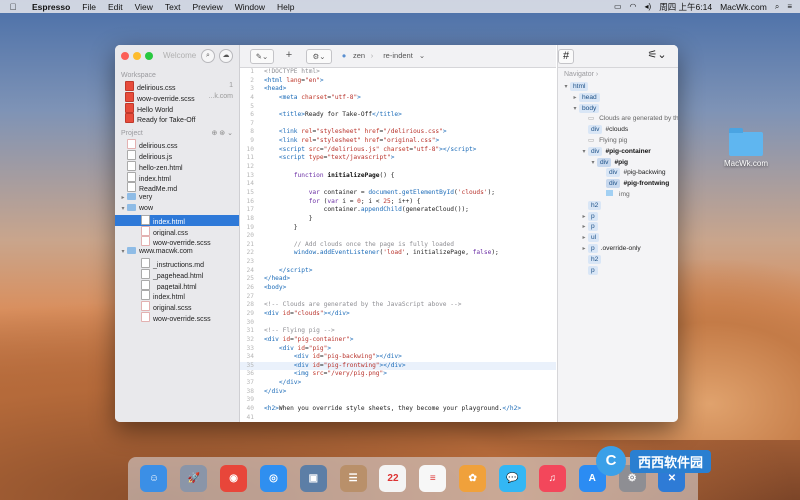 The image size is (800, 500). I want to click on calendar-icon: 22, so click(393, 478).